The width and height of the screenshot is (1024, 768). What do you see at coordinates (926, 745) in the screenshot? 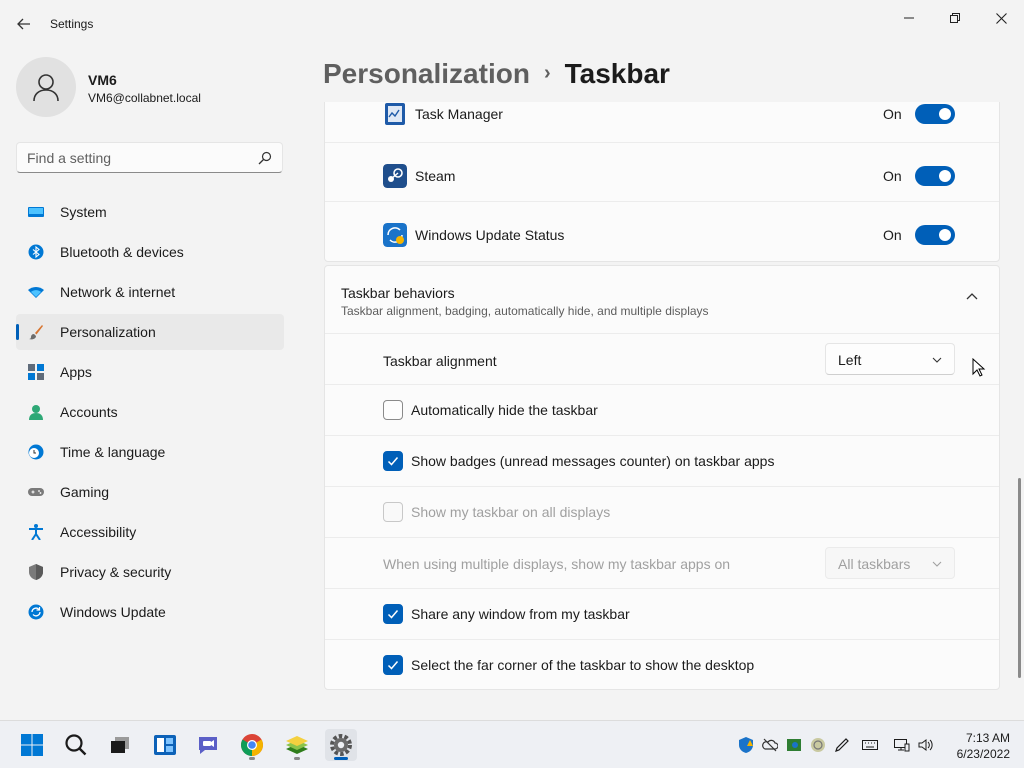
I see `volume-icon` at bounding box center [926, 745].